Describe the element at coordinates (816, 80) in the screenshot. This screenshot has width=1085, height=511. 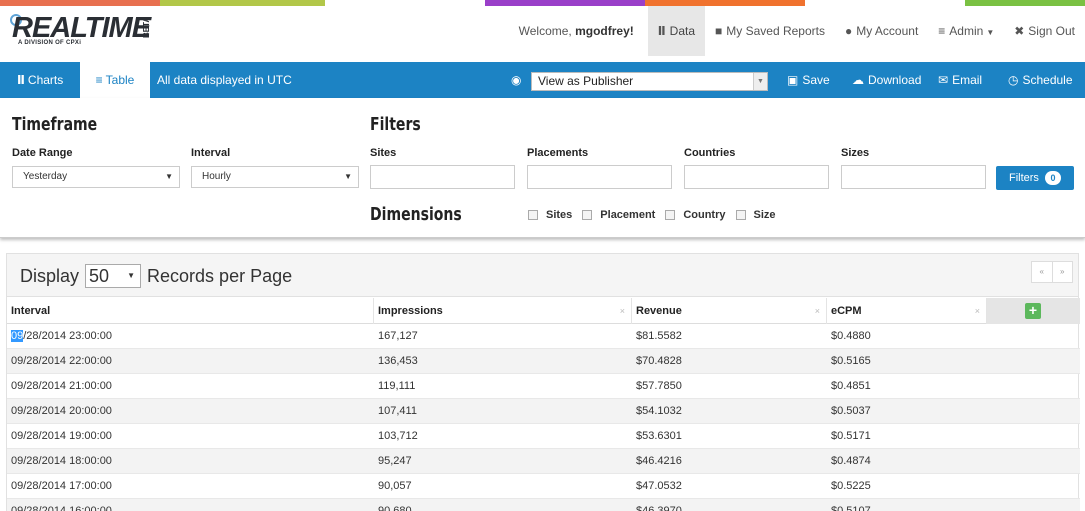
I see `save-label: Save` at that location.